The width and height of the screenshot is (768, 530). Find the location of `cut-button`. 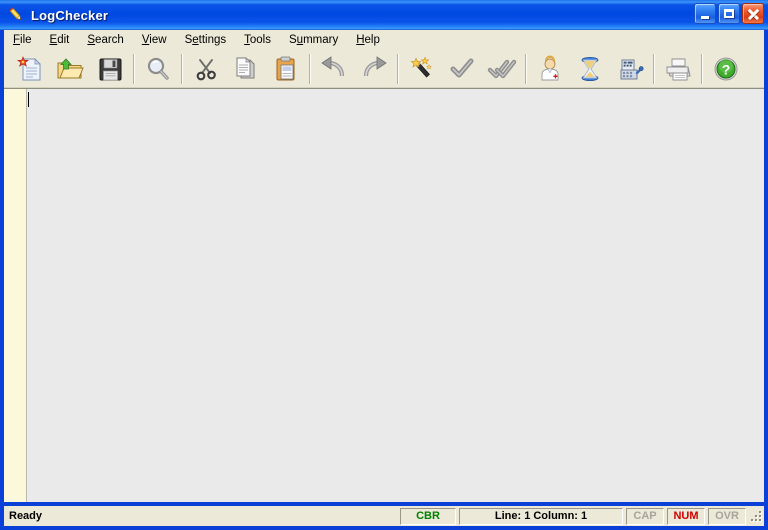

cut-button is located at coordinates (206, 69).